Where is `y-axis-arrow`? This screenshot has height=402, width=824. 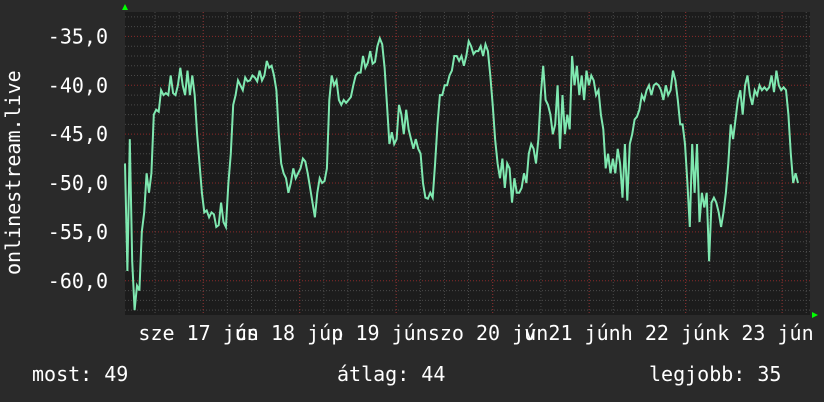
y-axis-arrow is located at coordinates (125, 7).